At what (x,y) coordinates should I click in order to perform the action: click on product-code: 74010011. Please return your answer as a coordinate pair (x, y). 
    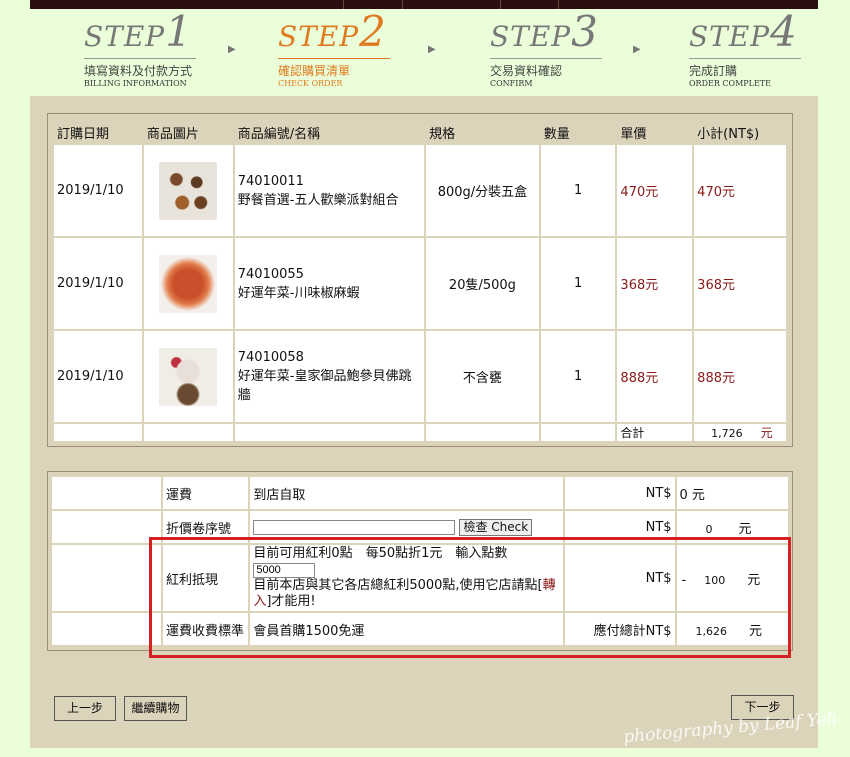
    Looking at the image, I should click on (270, 181).